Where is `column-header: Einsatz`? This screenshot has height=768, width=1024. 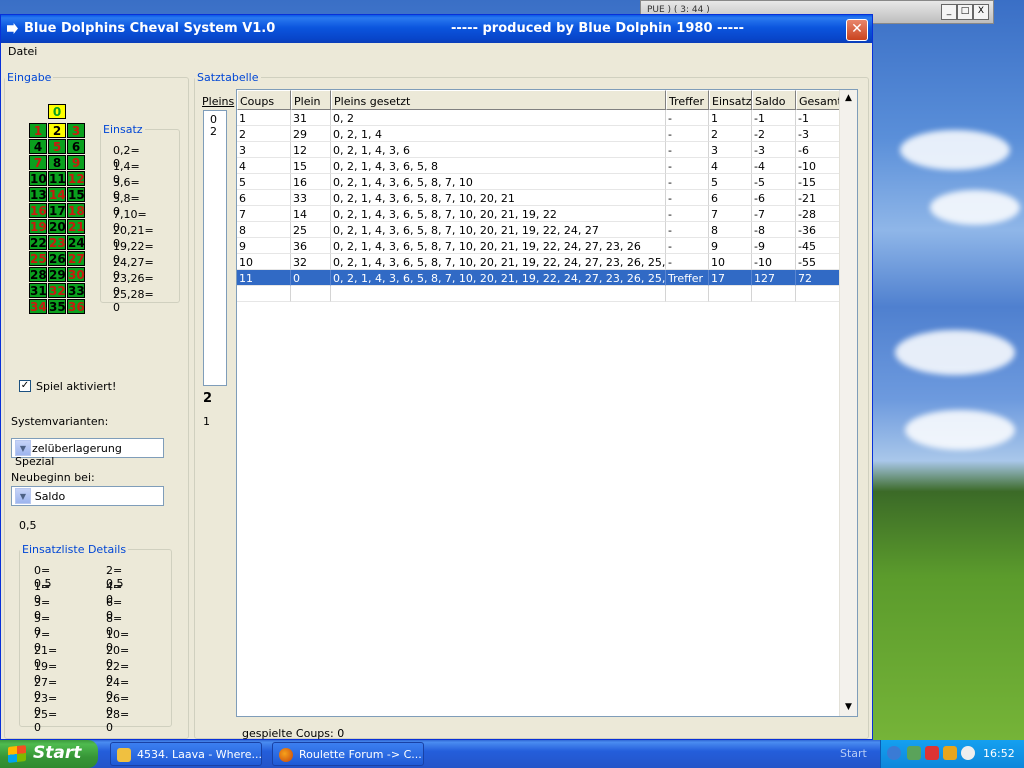 column-header: Einsatz is located at coordinates (730, 100).